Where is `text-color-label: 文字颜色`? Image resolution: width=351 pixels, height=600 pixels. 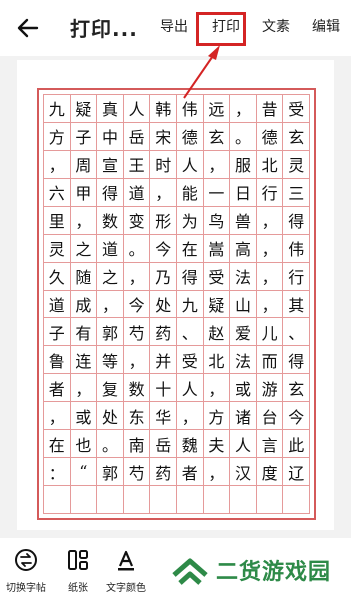
text-color-label: 文字颜色 is located at coordinates (126, 588).